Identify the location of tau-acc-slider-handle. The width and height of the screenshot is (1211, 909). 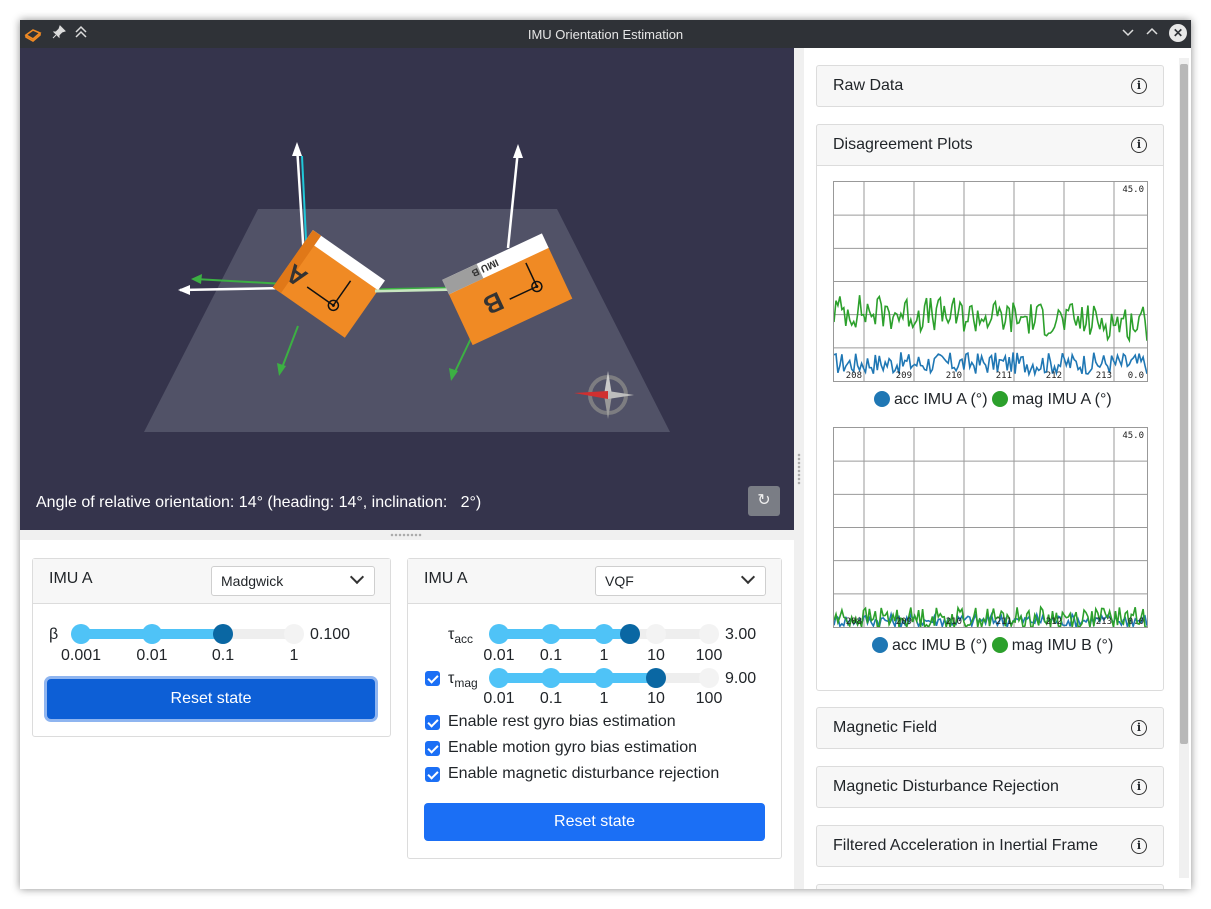
(630, 634).